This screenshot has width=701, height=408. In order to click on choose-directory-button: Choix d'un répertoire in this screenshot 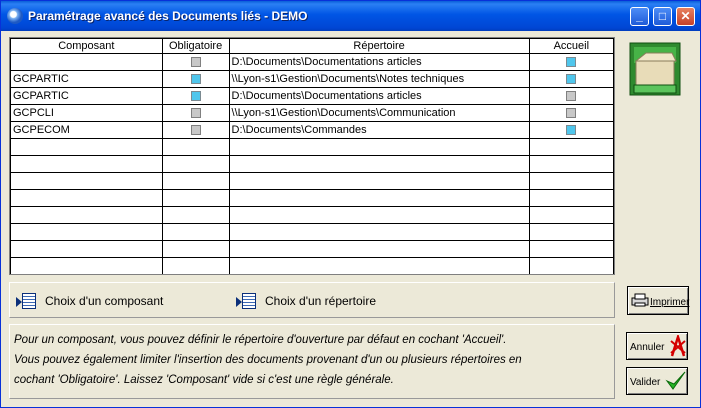, I will do `click(306, 301)`.